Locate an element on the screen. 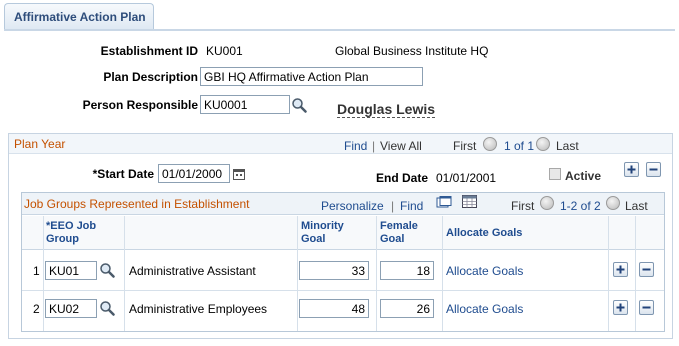  tab-underline is located at coordinates (339, 30).